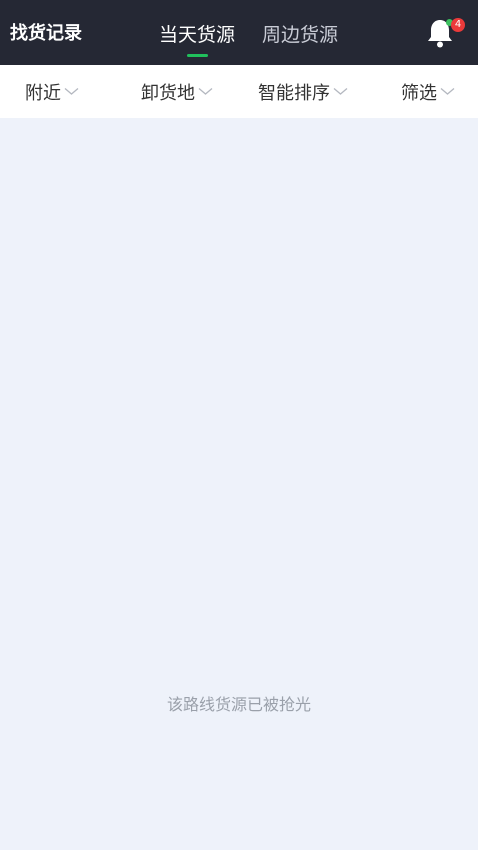 The width and height of the screenshot is (478, 850). Describe the element at coordinates (238, 704) in the screenshot. I see `empty-state-message: 该路线货源已被抢光` at that location.